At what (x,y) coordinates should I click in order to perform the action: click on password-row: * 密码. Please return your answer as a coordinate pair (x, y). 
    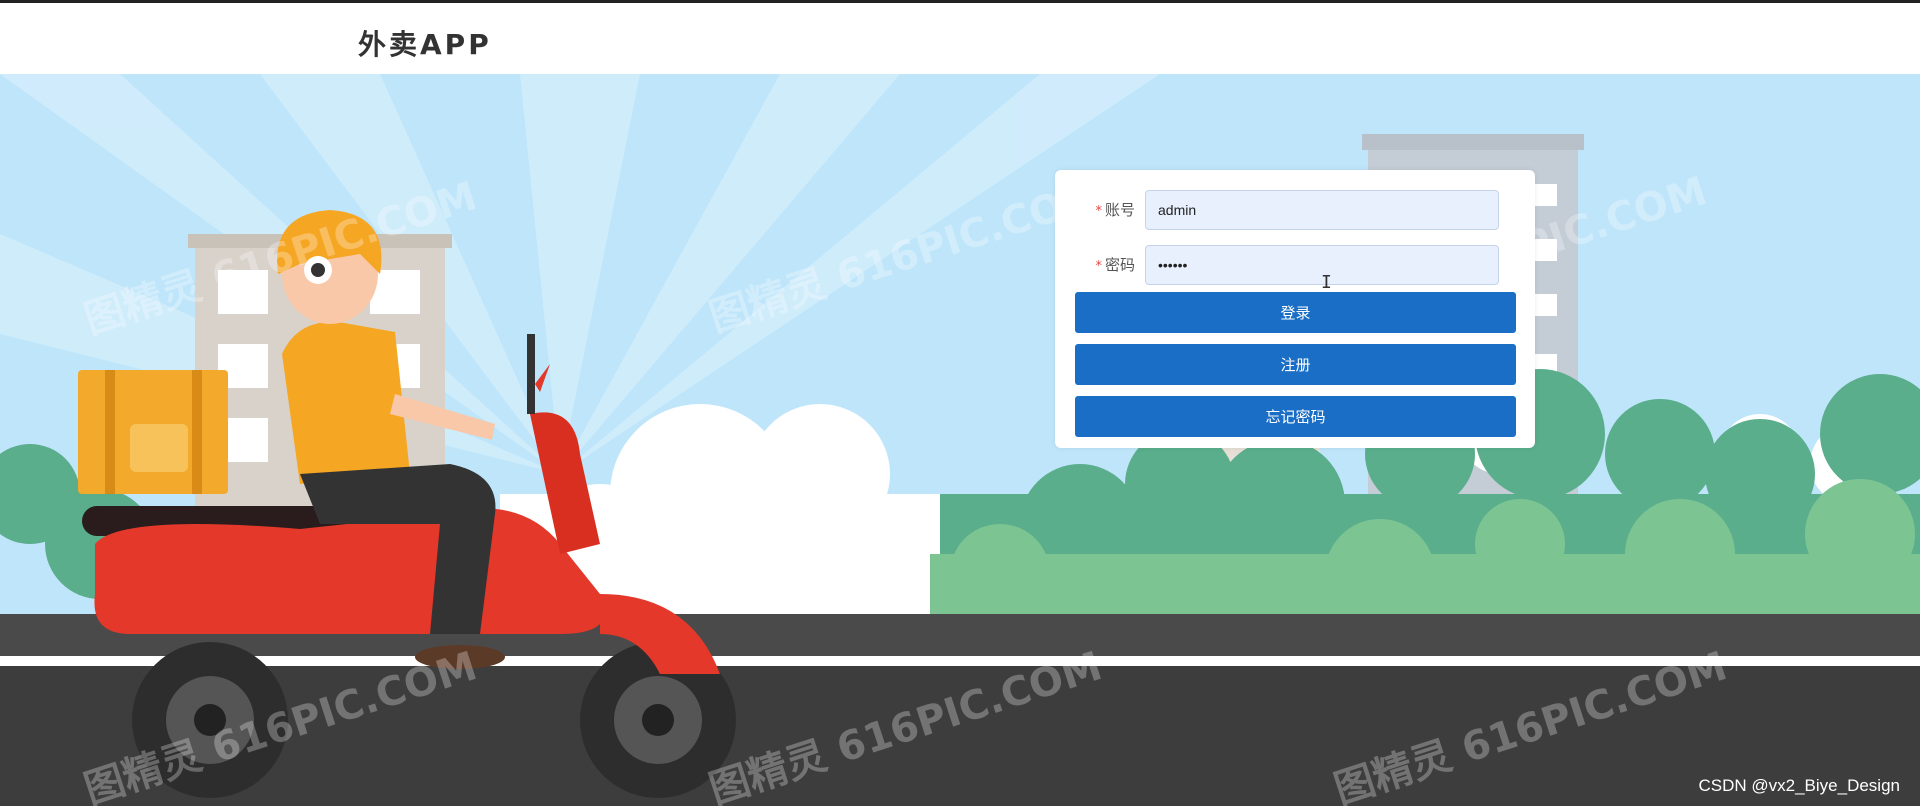
    Looking at the image, I should click on (1295, 265).